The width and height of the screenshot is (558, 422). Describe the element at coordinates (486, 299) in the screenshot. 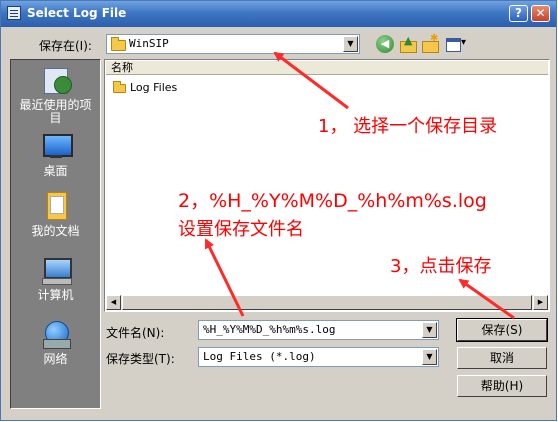

I see `arrow-to-save-button` at that location.